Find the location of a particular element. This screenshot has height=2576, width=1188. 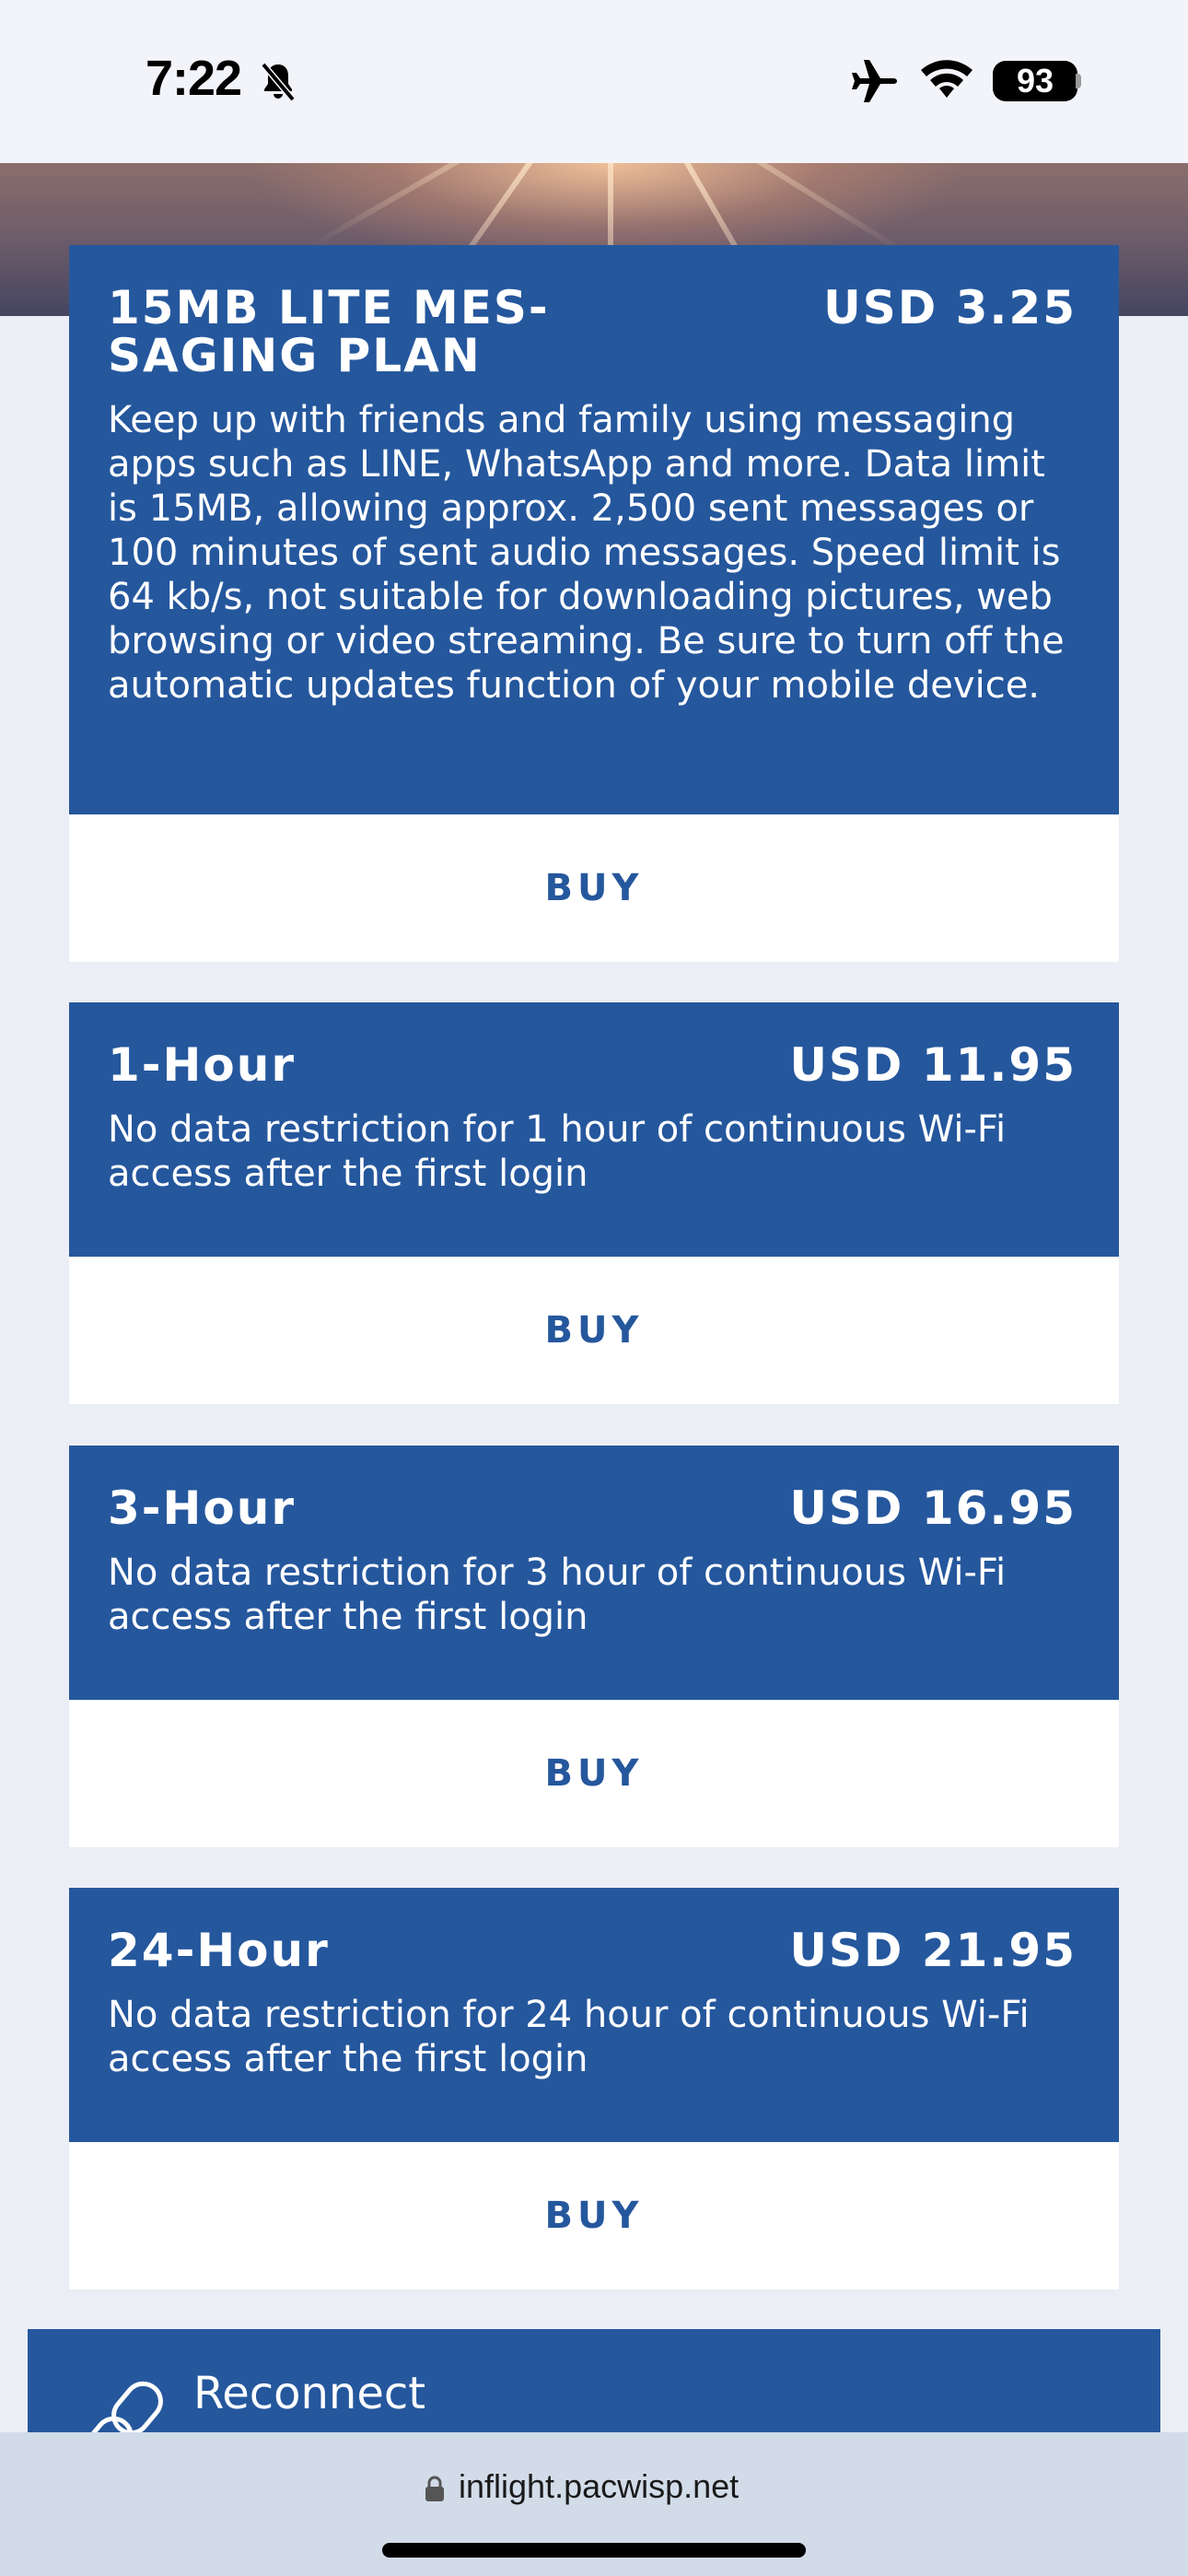

battery-icon: 93 is located at coordinates (1035, 81).